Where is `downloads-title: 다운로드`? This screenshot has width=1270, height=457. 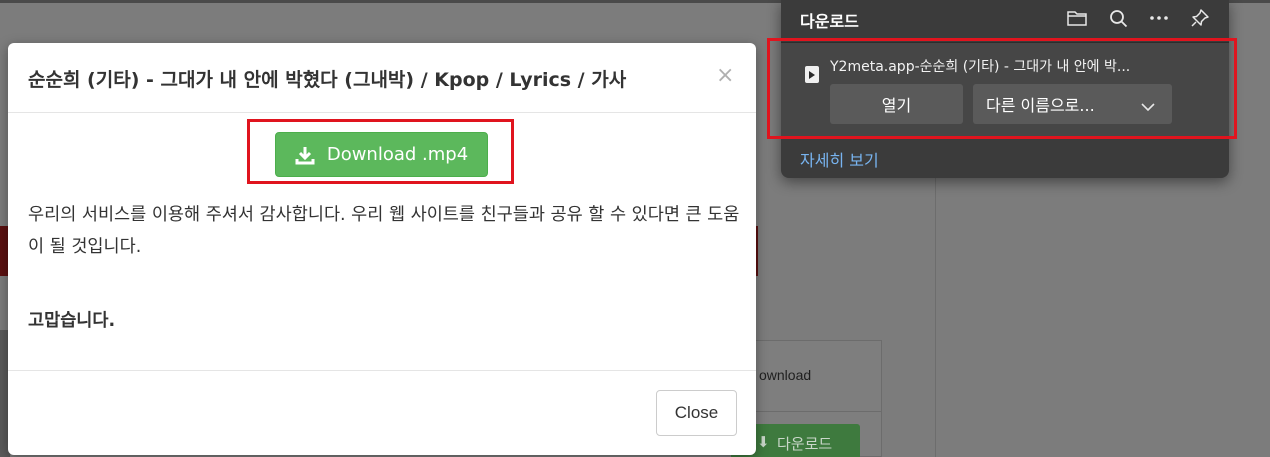 downloads-title: 다운로드 is located at coordinates (829, 21).